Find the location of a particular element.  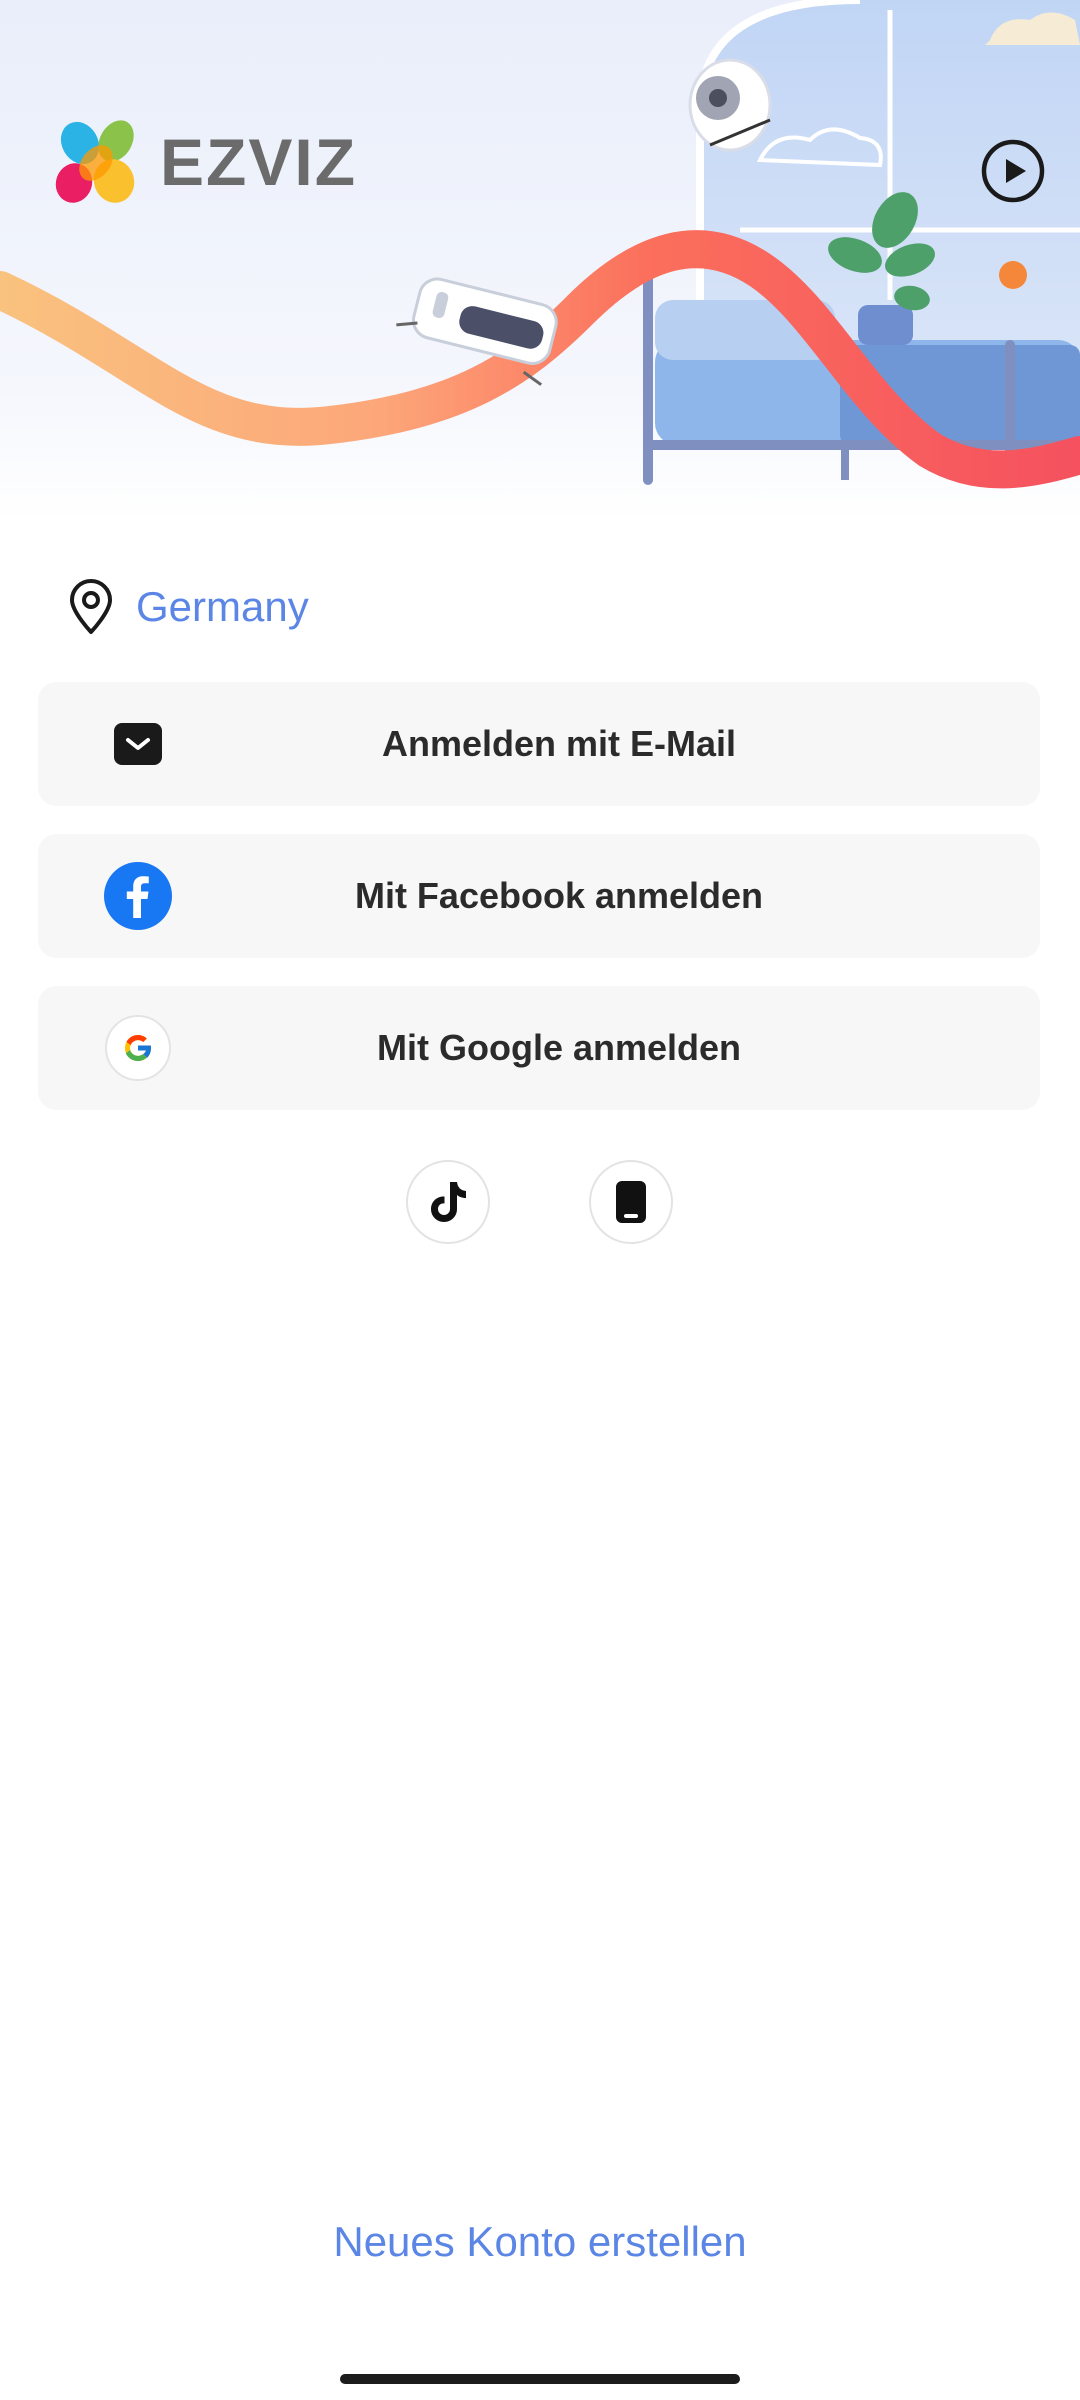

login-google-label: Mit Google anmelden is located at coordinates (559, 1047).